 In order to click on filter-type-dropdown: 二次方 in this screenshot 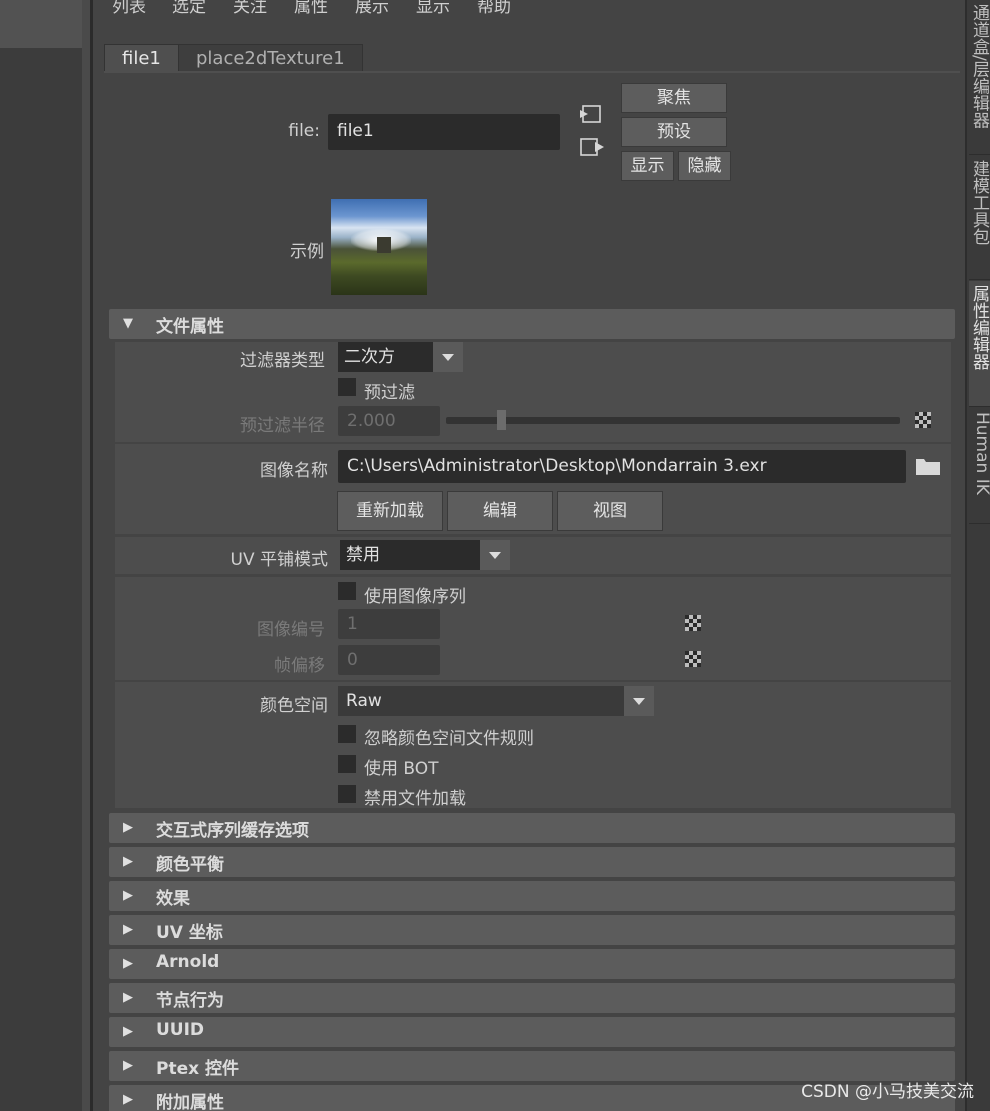, I will do `click(400, 357)`.